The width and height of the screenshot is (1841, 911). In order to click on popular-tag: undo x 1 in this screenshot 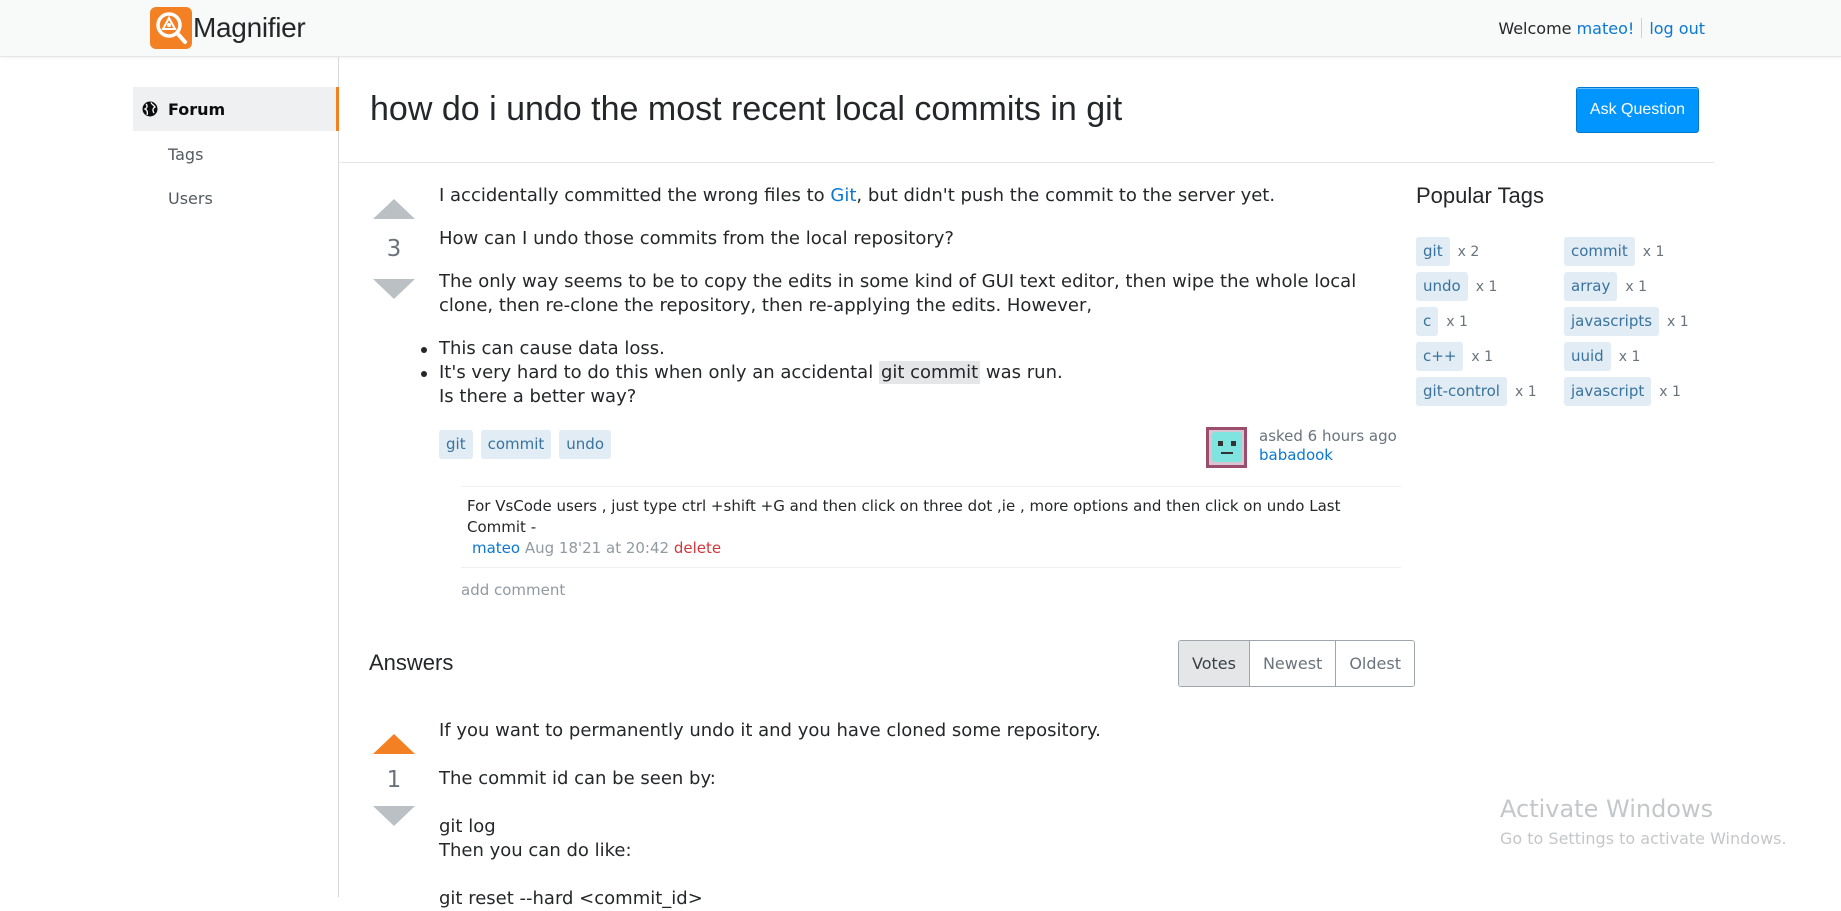, I will do `click(1456, 286)`.